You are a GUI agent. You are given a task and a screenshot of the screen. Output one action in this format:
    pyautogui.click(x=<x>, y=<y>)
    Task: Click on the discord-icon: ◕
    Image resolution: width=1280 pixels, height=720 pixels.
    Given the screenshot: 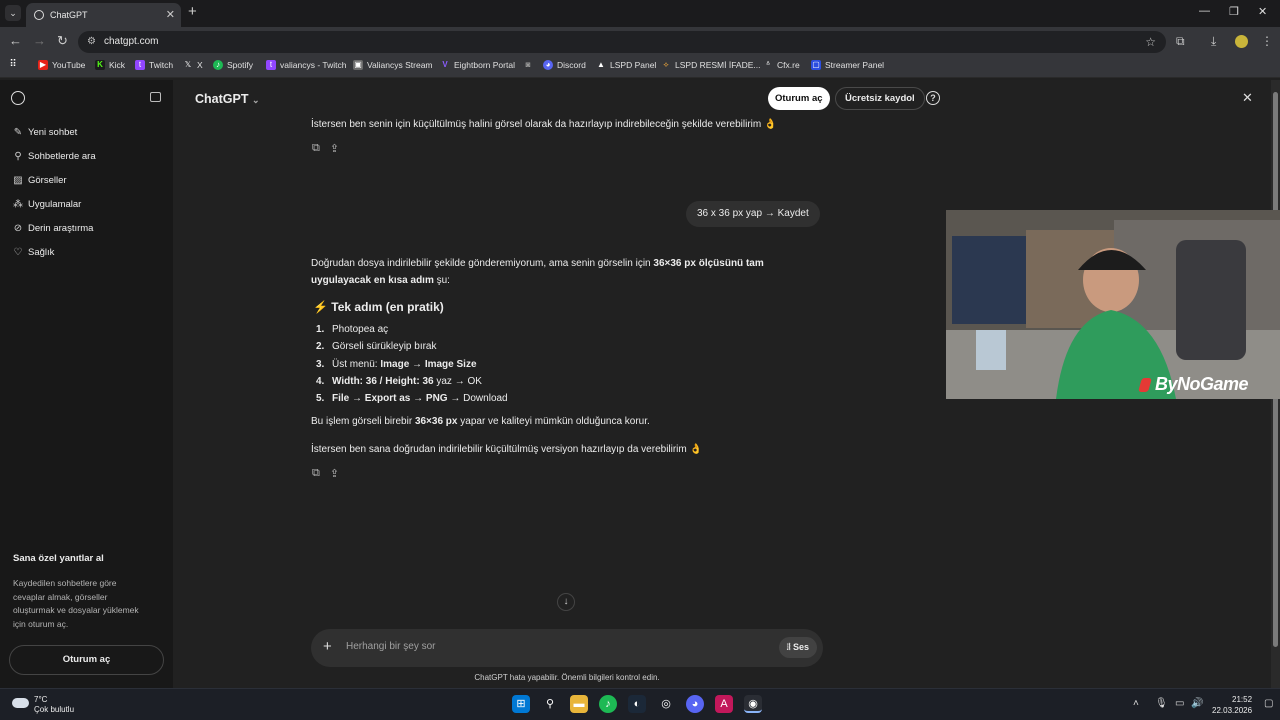 What is the action you would take?
    pyautogui.click(x=695, y=704)
    